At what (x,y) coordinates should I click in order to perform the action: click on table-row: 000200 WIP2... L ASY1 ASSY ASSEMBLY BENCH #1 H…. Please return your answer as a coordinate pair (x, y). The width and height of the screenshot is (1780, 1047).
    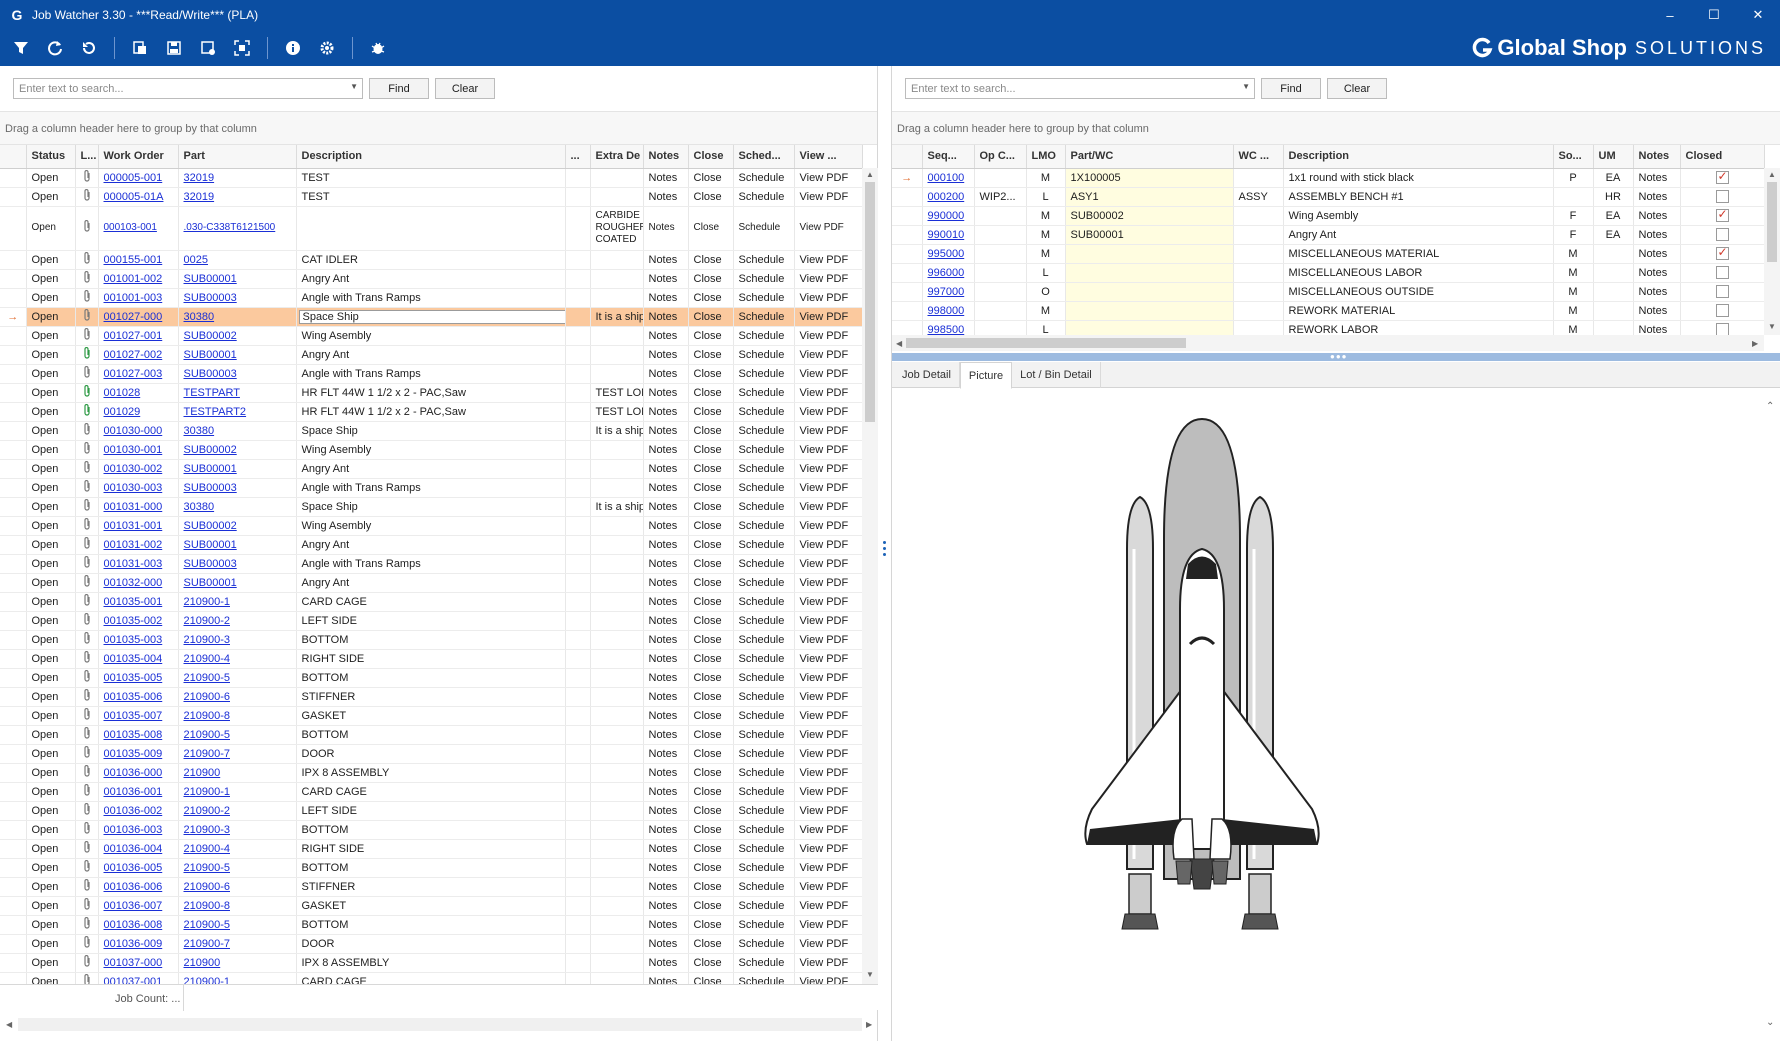
    Looking at the image, I should click on (1328, 197).